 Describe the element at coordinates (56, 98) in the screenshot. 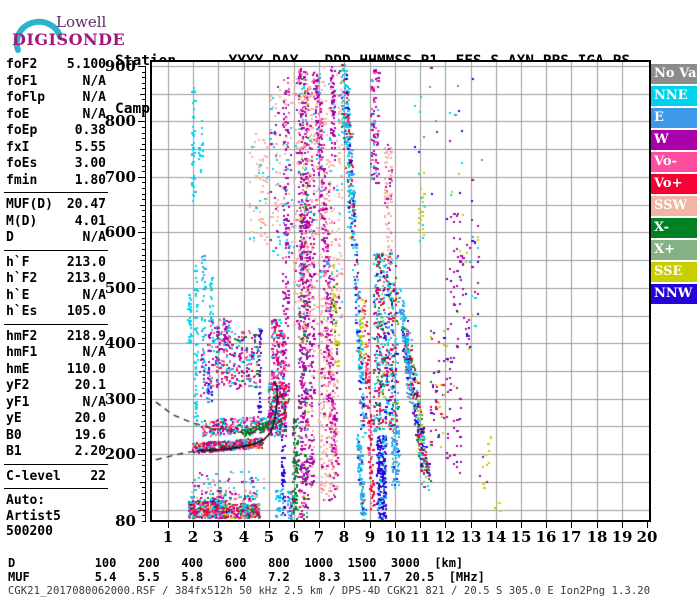

I see `param-row: foFlp N/A` at that location.